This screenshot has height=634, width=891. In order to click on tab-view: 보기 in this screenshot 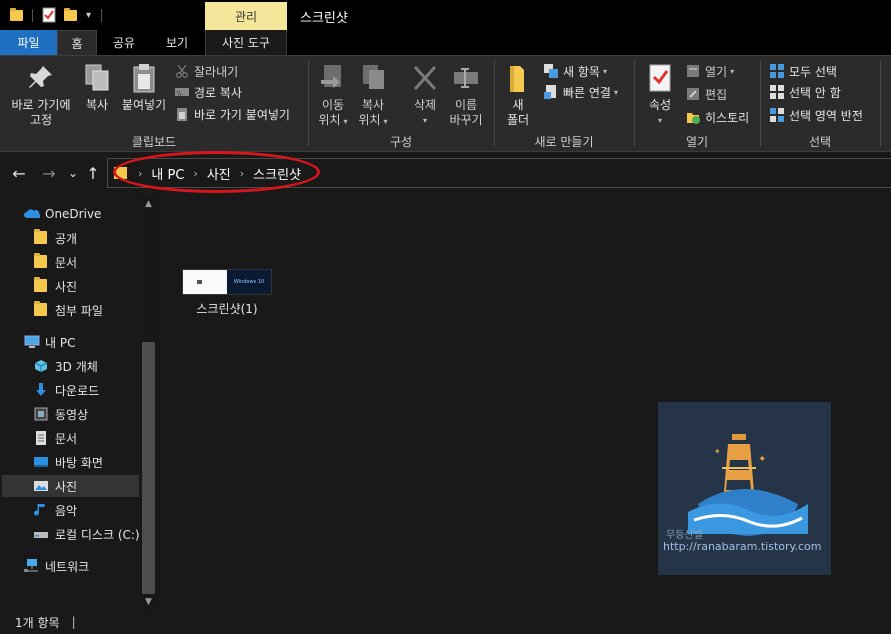, I will do `click(177, 42)`.